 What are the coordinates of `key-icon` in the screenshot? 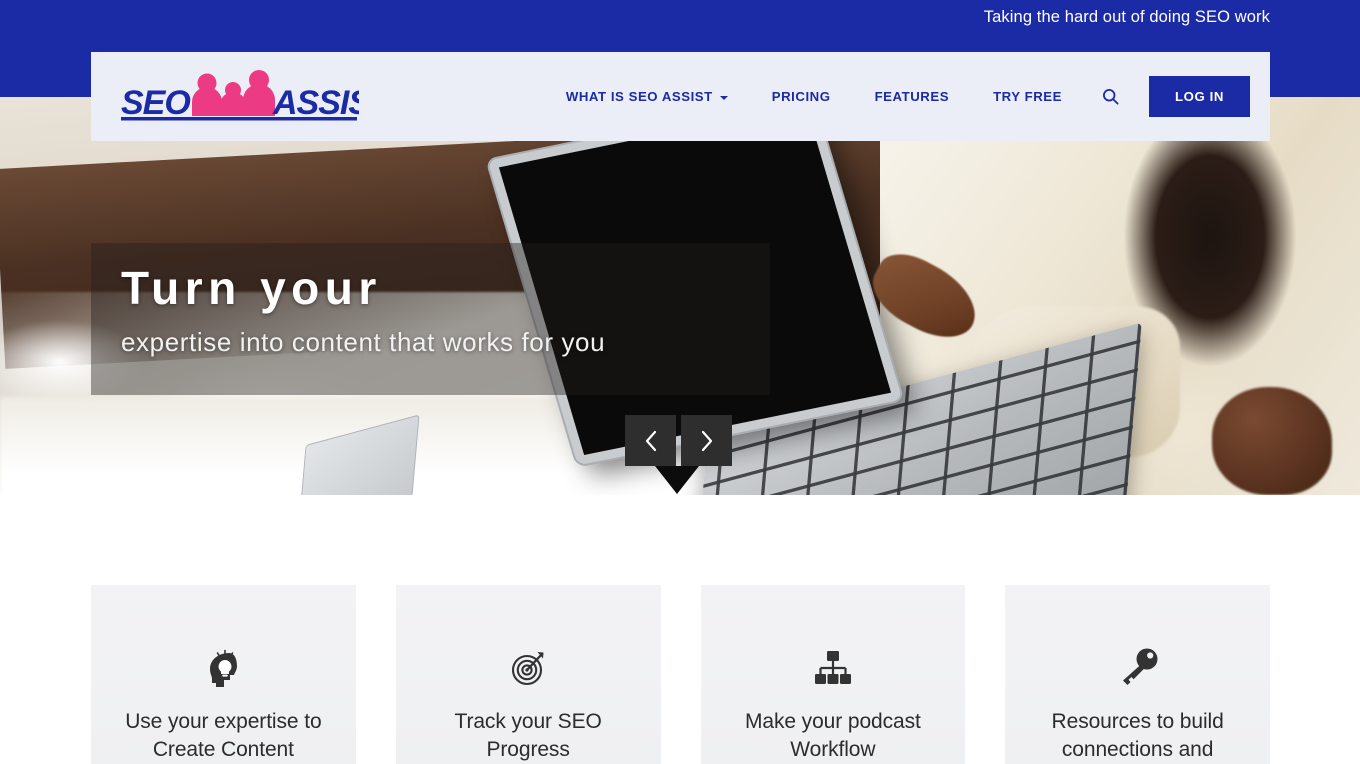 It's located at (1140, 667).